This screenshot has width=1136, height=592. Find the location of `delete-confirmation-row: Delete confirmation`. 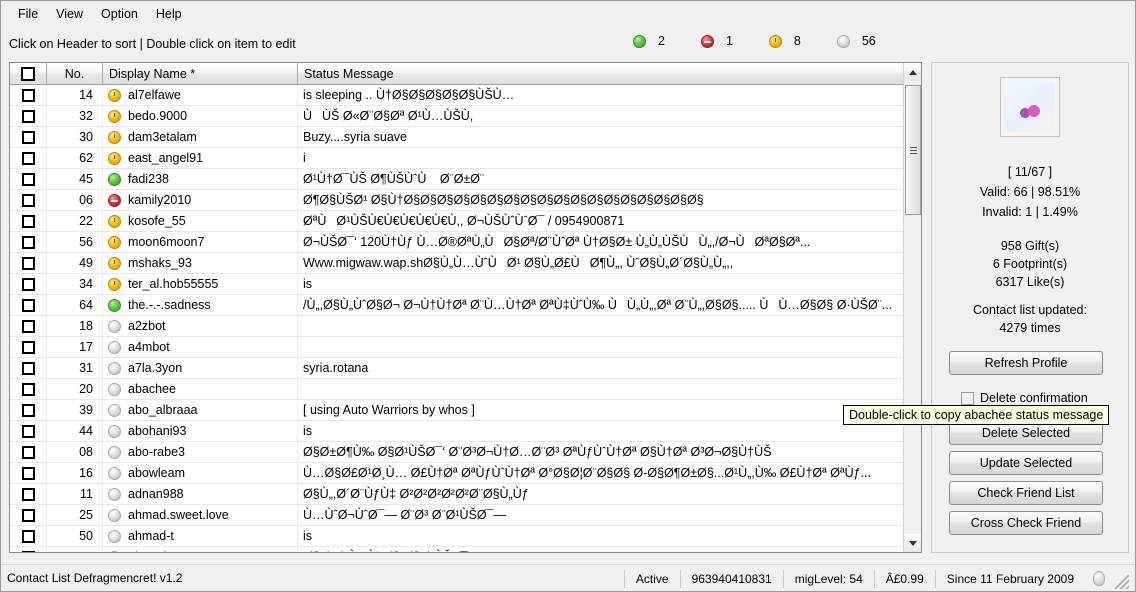

delete-confirmation-row: Delete confirmation is located at coordinates (1024, 398).